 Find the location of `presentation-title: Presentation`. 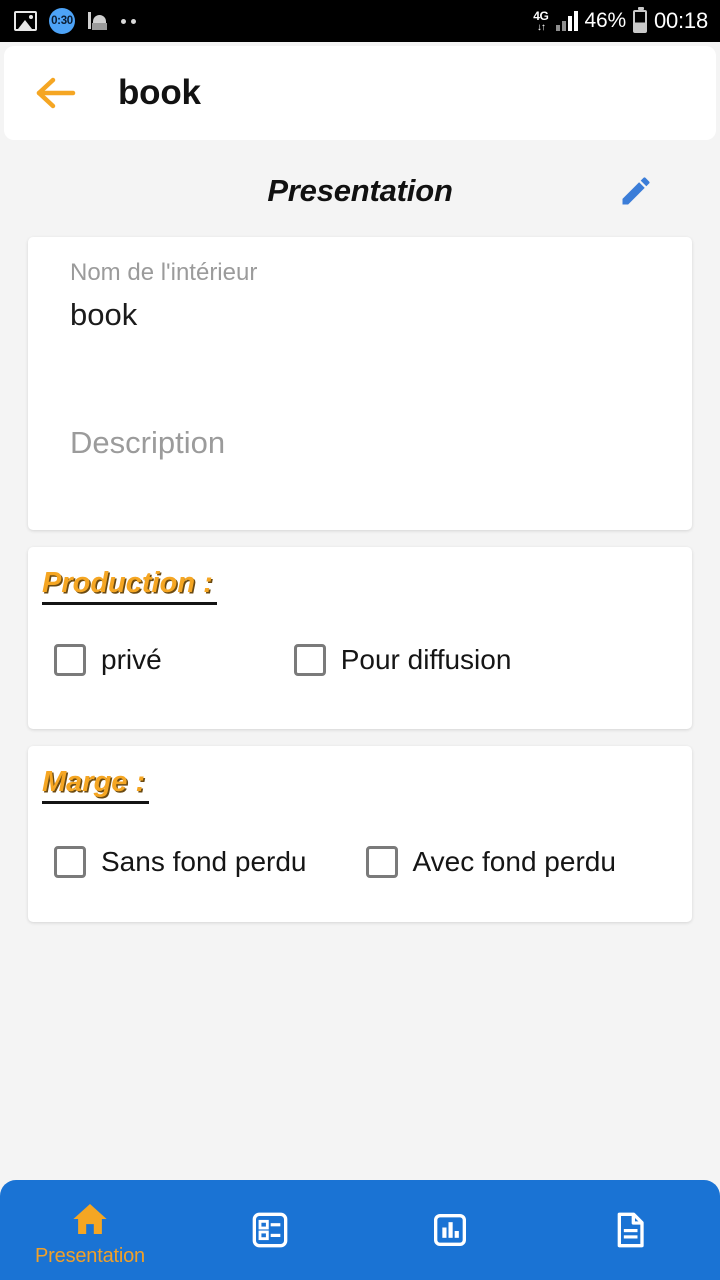

presentation-title: Presentation is located at coordinates (360, 190).